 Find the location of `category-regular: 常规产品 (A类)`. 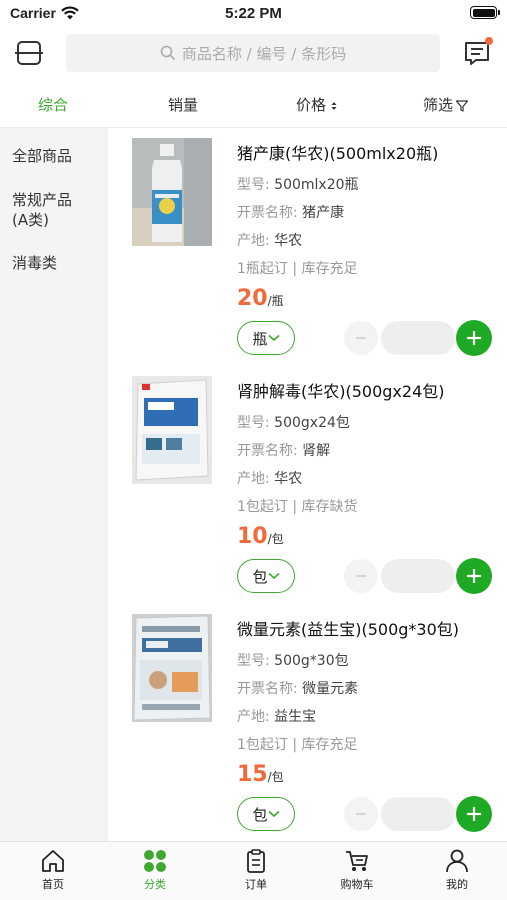

category-regular: 常规产品 (A类) is located at coordinates (54, 210).